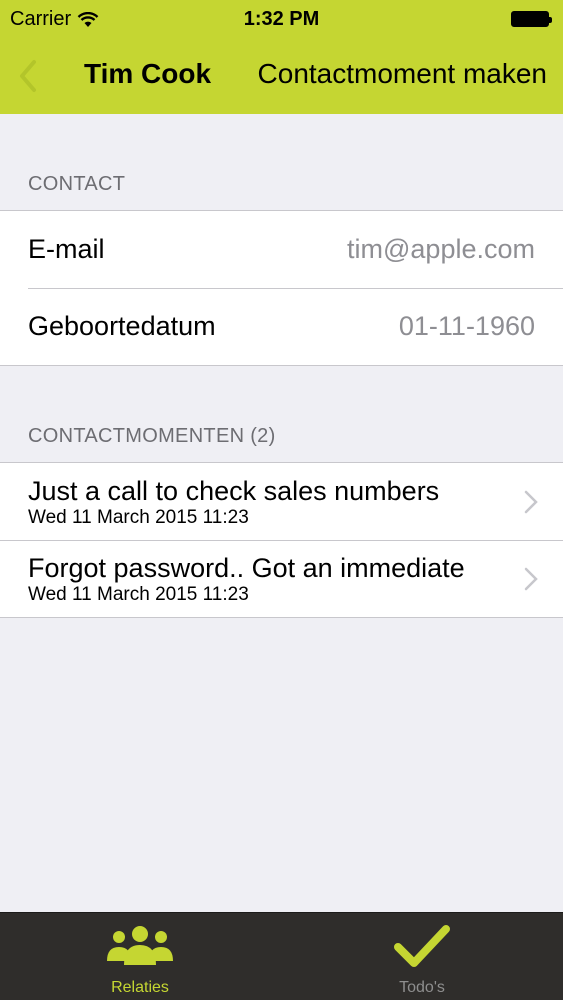 This screenshot has width=563, height=1000. What do you see at coordinates (152, 436) in the screenshot?
I see `contactmomenten-section-header: CONTACTMOMENTEN (2)` at bounding box center [152, 436].